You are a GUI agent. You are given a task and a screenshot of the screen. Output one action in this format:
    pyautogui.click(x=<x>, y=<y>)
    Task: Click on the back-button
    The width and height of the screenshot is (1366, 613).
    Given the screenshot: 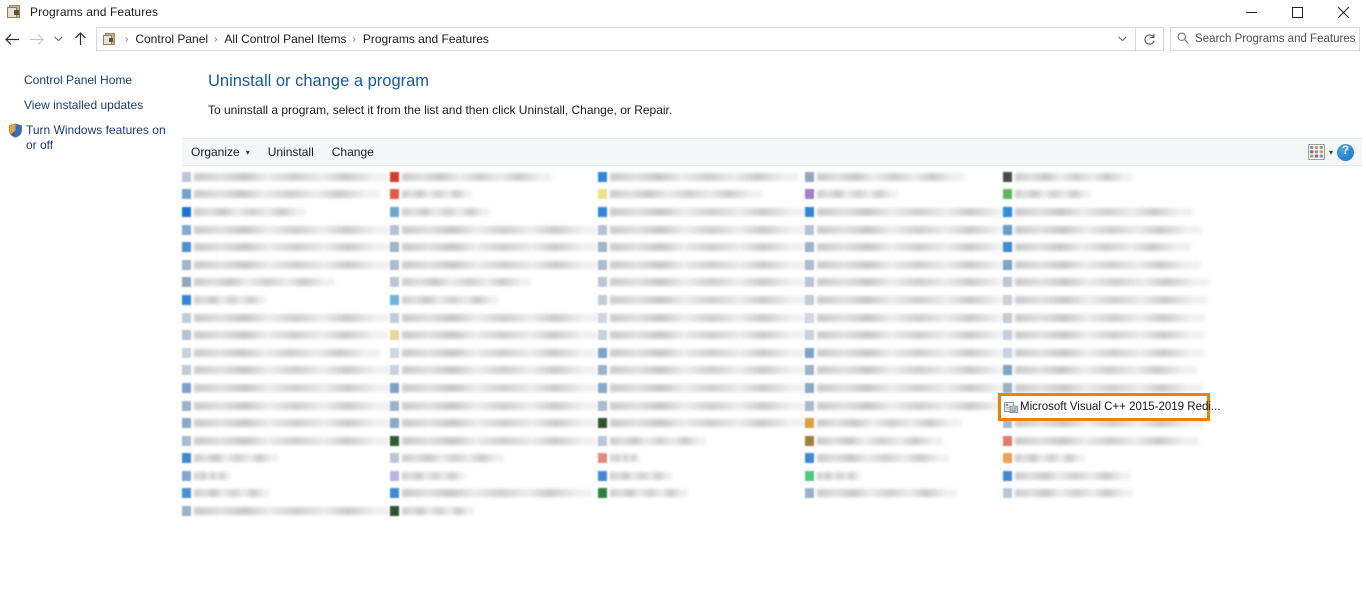 What is the action you would take?
    pyautogui.click(x=12, y=39)
    